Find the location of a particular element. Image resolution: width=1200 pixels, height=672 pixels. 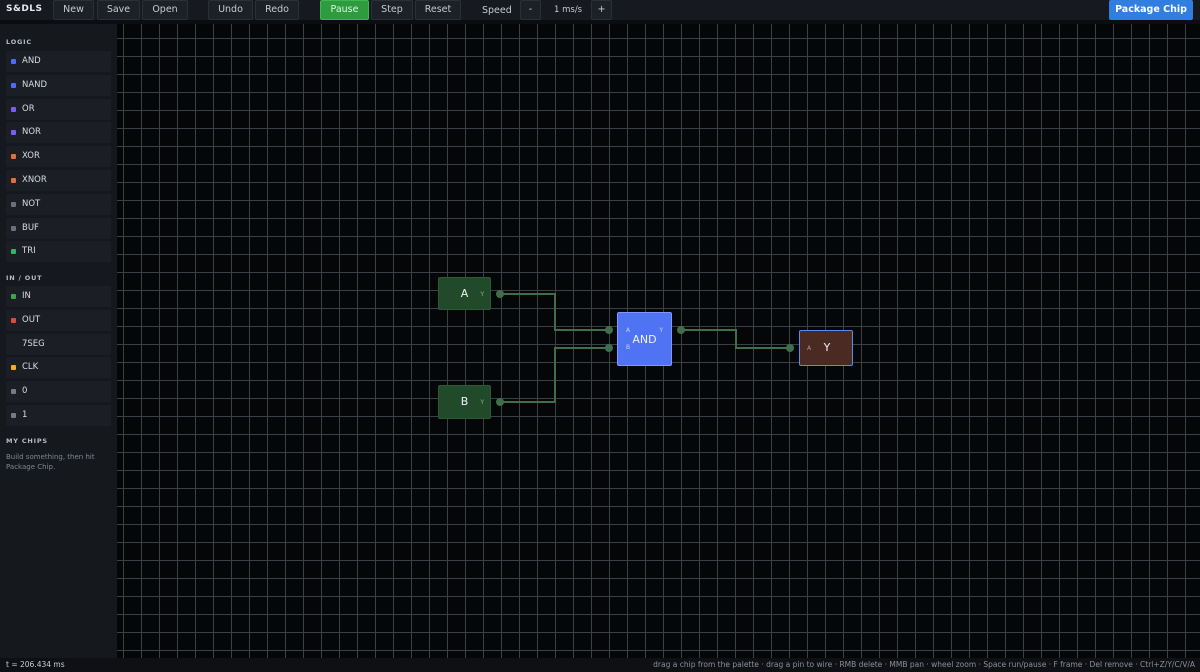

palette-item-buf: BUF is located at coordinates (58, 228).